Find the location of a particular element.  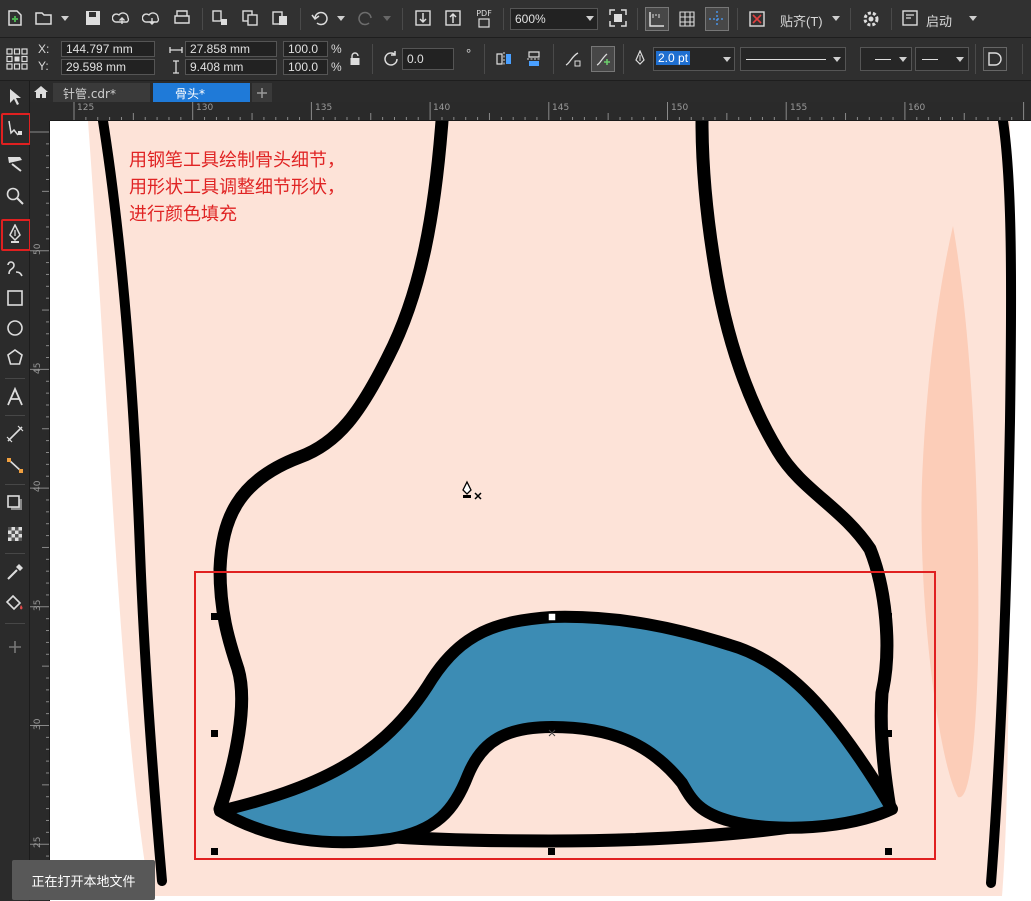

mirror-vertical-icon is located at coordinates (534, 59).